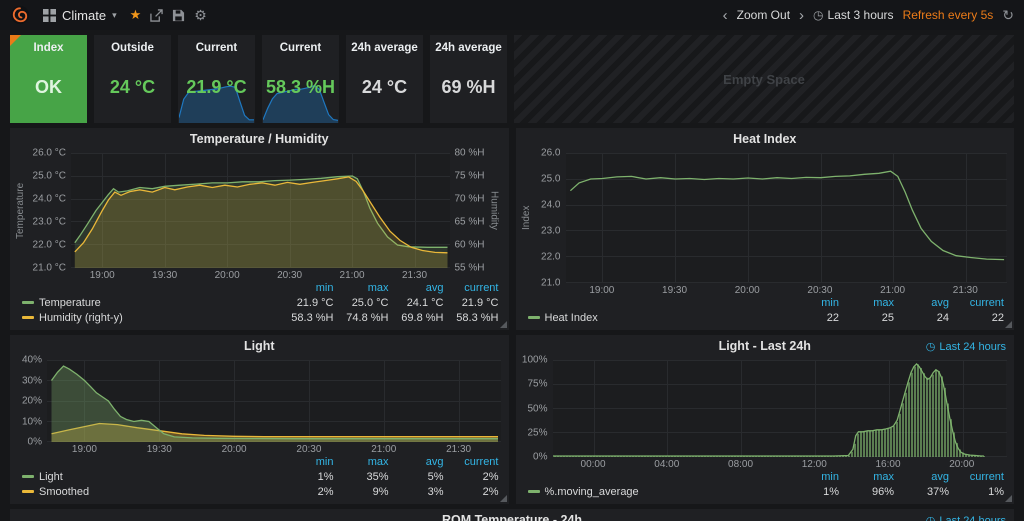  What do you see at coordinates (490, 491) in the screenshot?
I see `legend-value: 2%` at bounding box center [490, 491].